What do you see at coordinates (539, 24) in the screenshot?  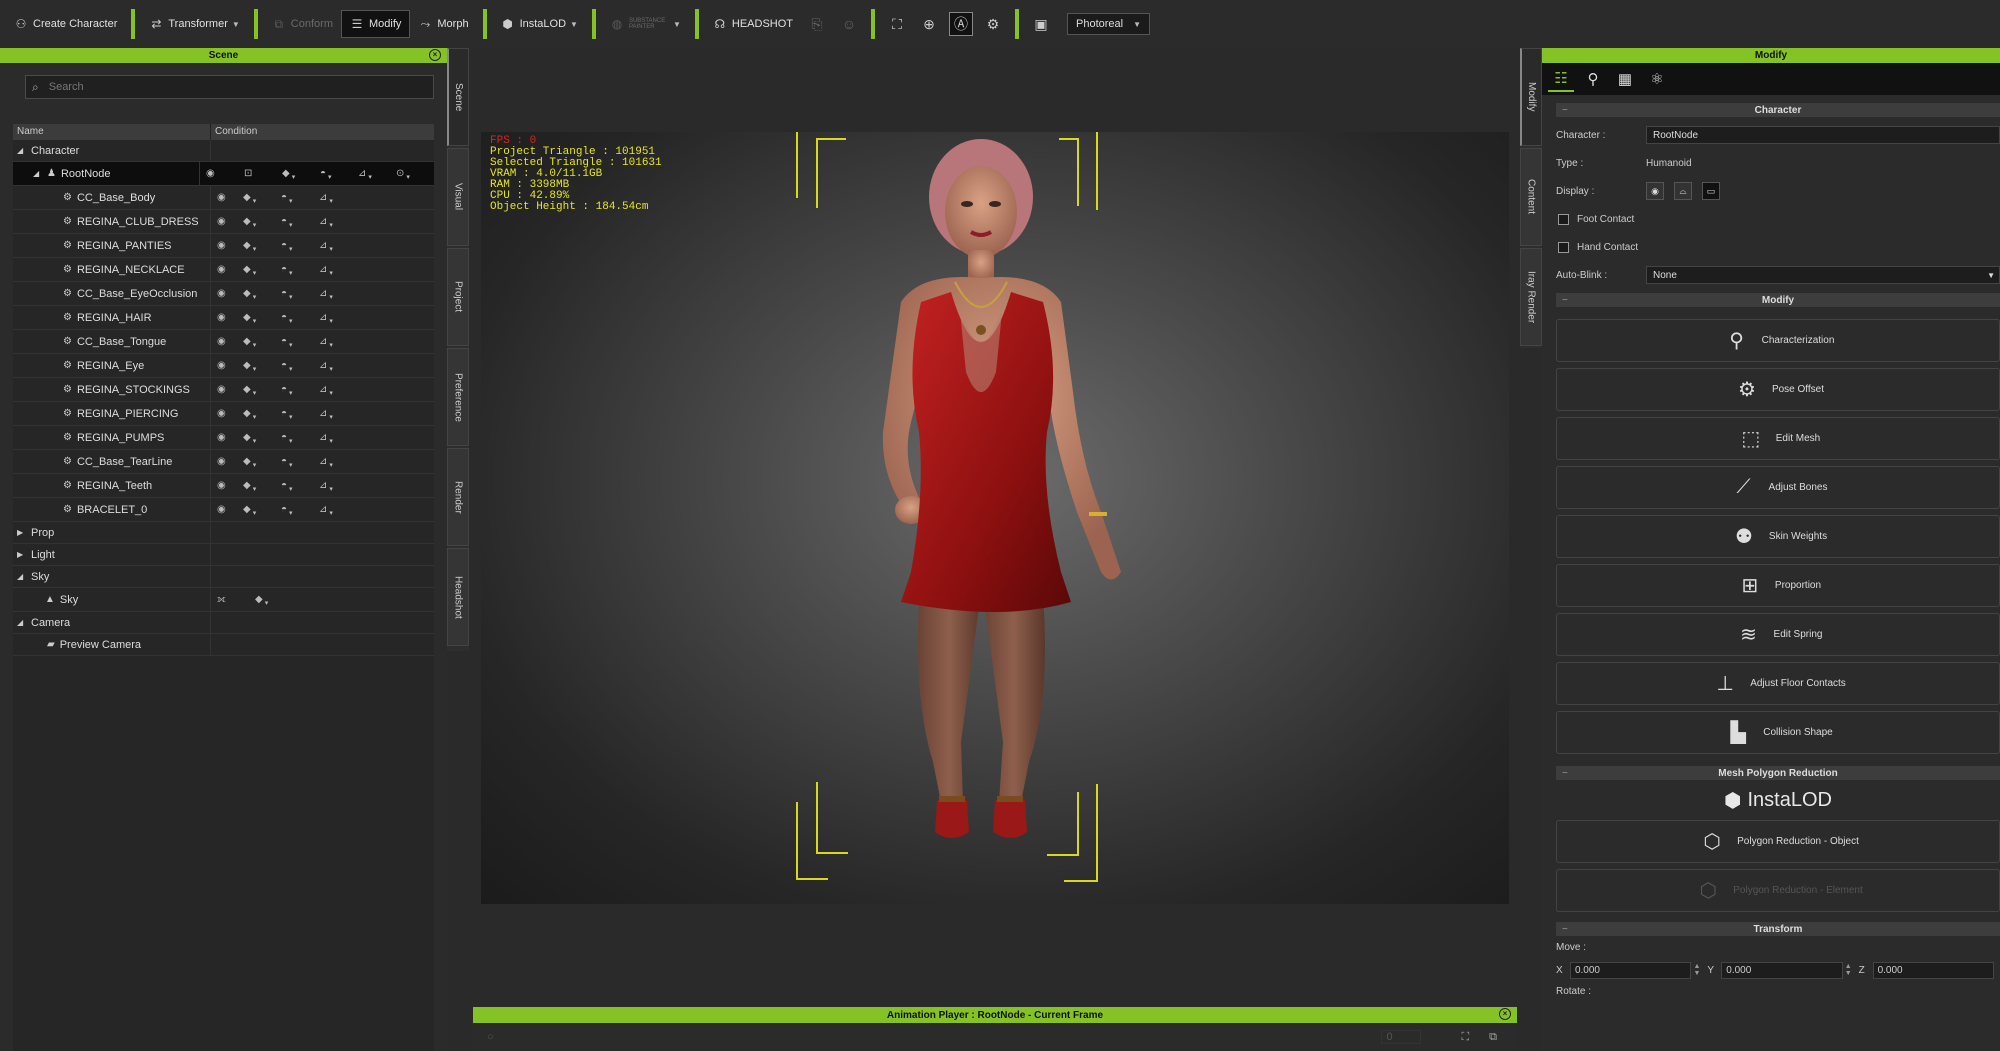 I see `instalod-button: ⬢ InstaLOD ▼` at bounding box center [539, 24].